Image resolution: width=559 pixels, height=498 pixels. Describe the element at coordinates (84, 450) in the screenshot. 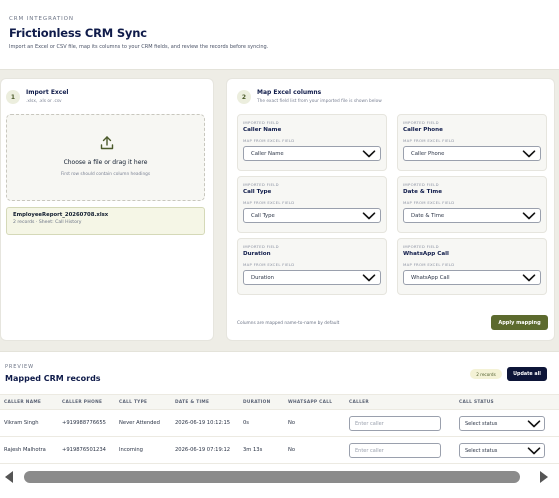

I see `cell-phone: +919876501234` at that location.